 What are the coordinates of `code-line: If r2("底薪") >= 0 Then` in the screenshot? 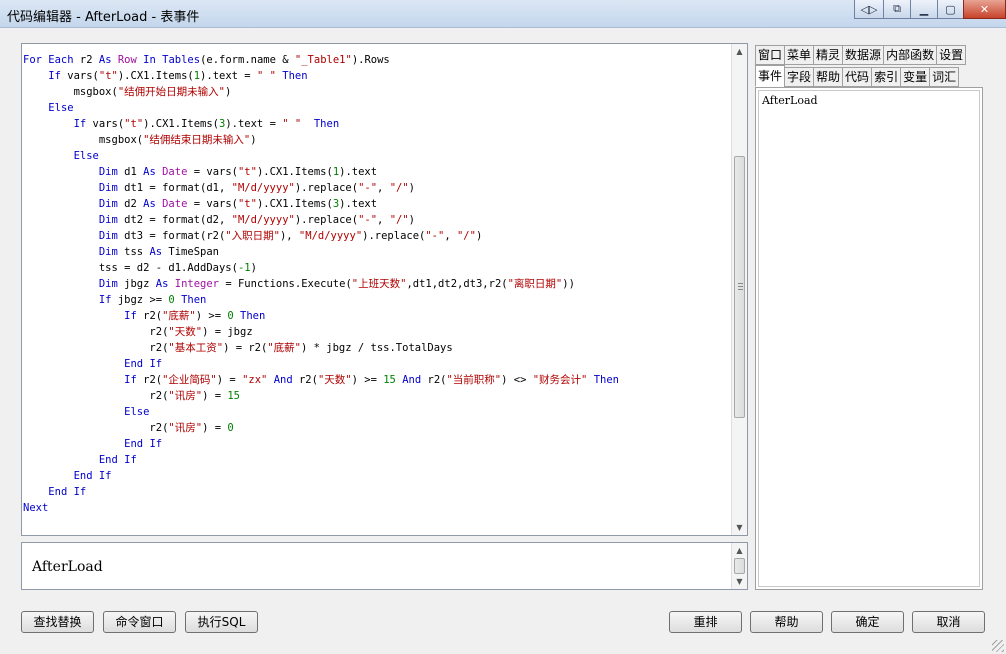 It's located at (376, 316).